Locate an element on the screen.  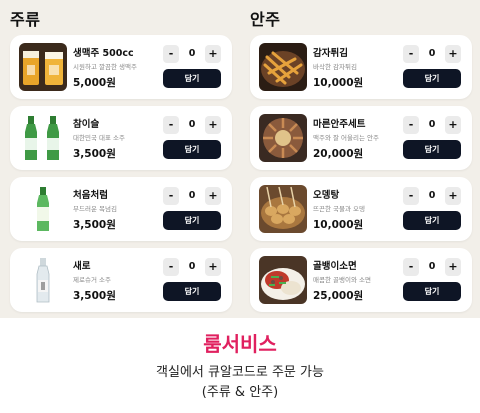
item-name: 마른안주세트 is located at coordinates (339, 124).